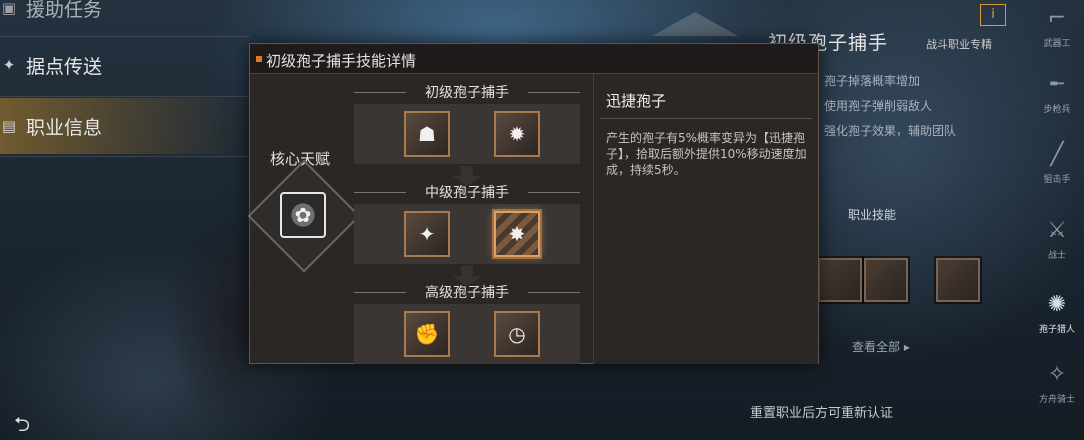 This screenshot has width=1084, height=440. What do you see at coordinates (878, 106) in the screenshot?
I see `profession-feature: 使用孢子弹削弱敌人` at bounding box center [878, 106].